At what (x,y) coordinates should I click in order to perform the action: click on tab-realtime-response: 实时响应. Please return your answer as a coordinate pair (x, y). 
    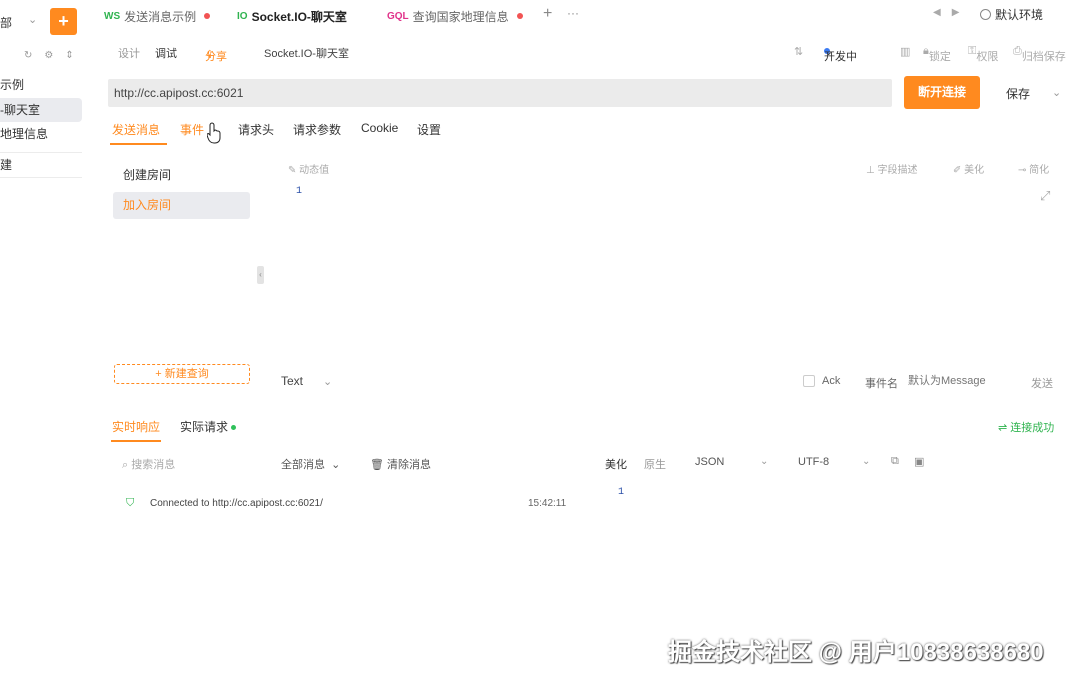
    Looking at the image, I should click on (136, 426).